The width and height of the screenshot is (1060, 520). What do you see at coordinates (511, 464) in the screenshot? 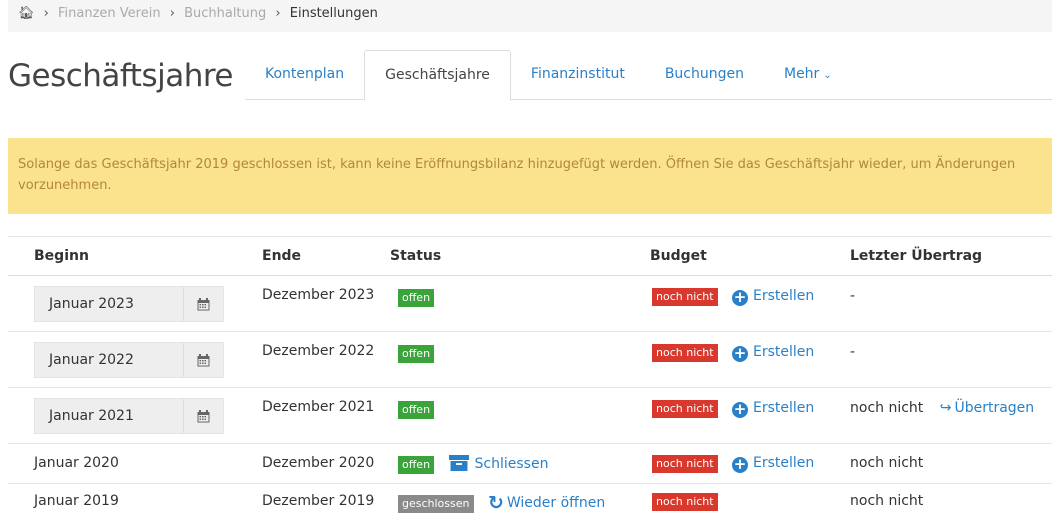
I see `close-year-label: Schliessen` at bounding box center [511, 464].